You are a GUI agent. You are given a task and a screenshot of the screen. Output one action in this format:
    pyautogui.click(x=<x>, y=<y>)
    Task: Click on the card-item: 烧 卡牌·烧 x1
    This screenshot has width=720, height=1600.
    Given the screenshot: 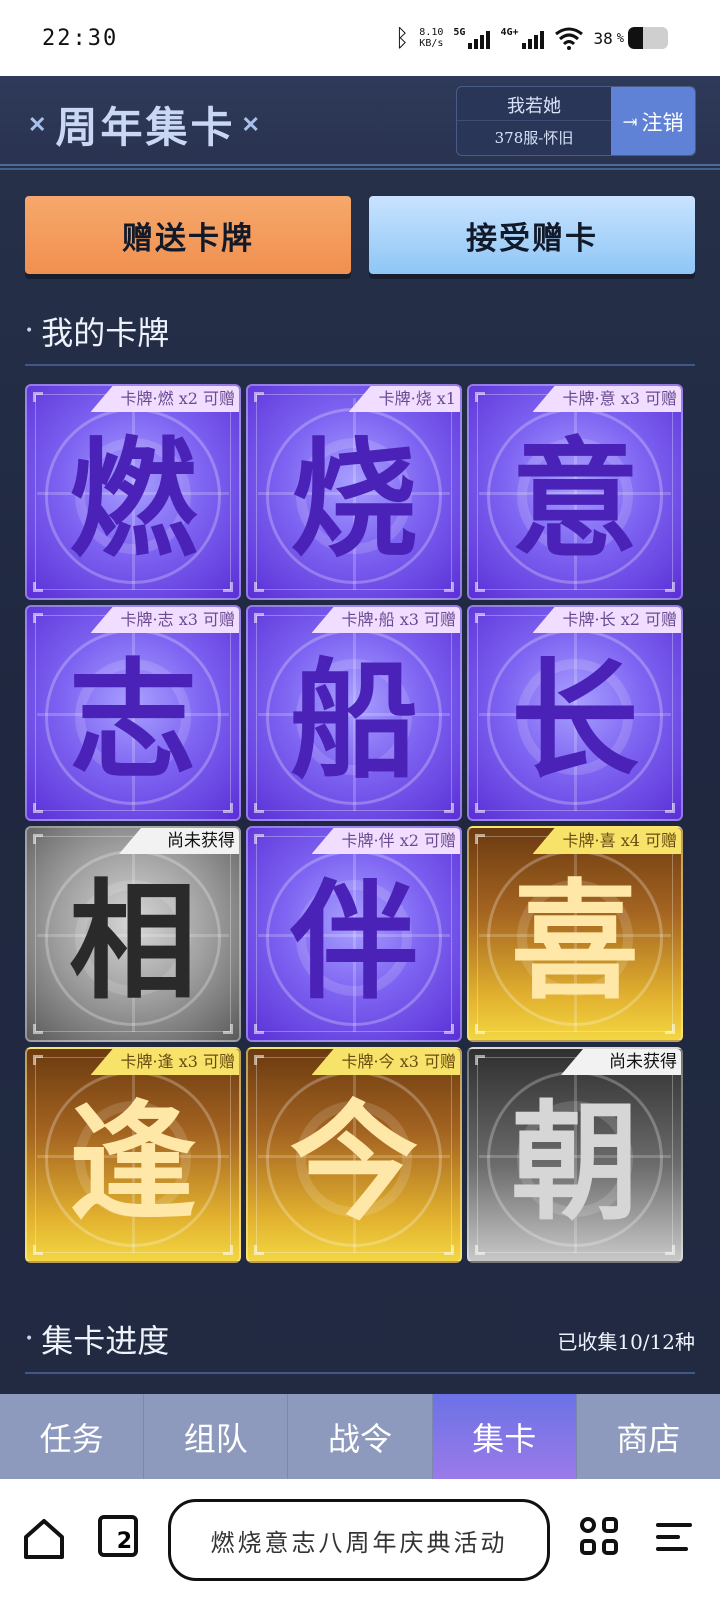 What is the action you would take?
    pyautogui.click(x=354, y=492)
    